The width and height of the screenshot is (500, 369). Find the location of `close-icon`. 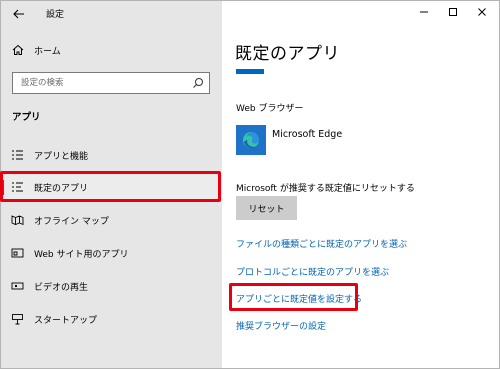

close-icon is located at coordinates (482, 12).